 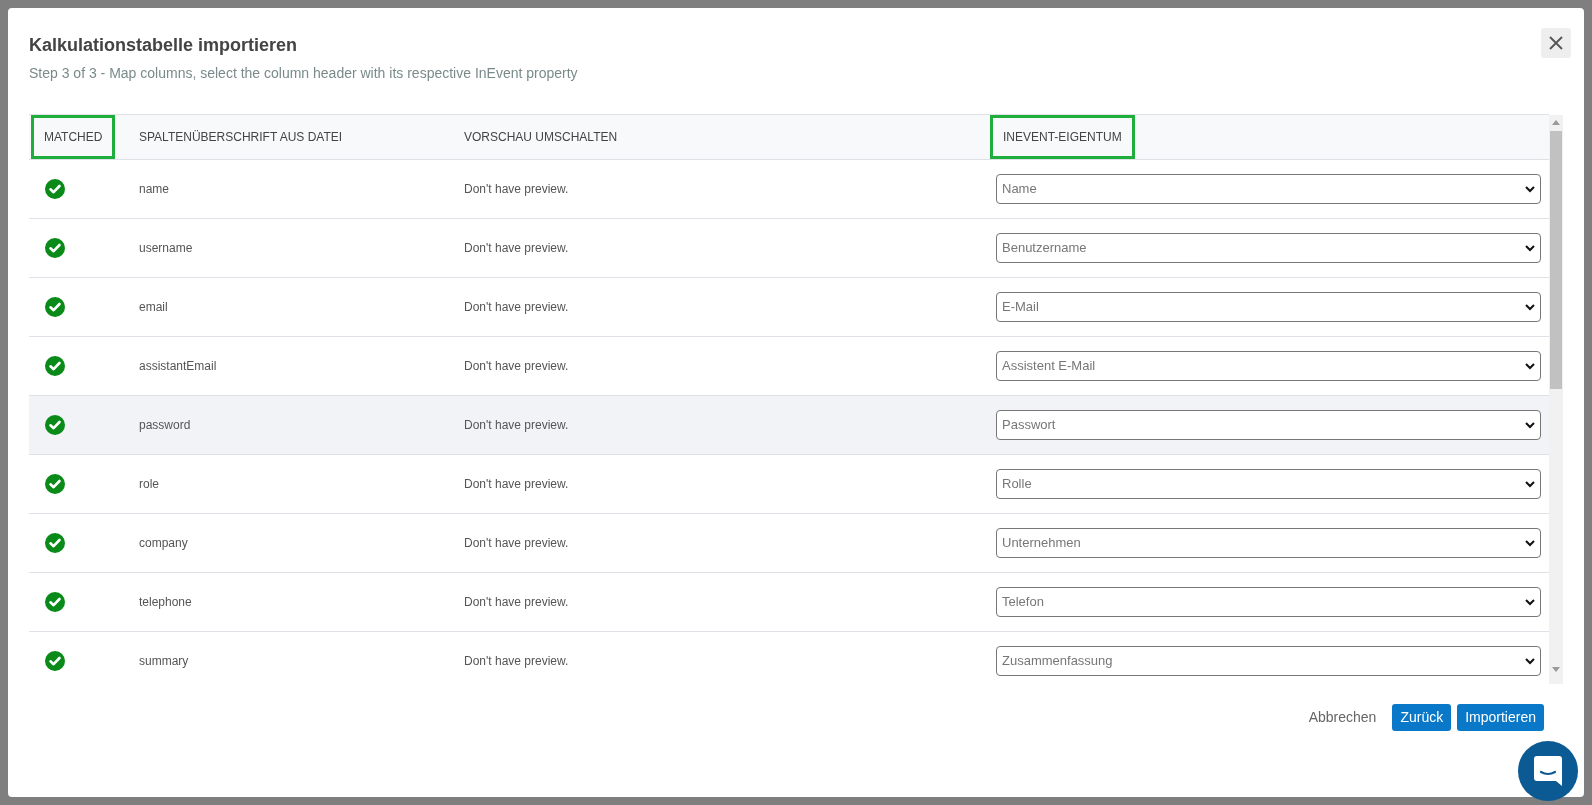 I want to click on column-header: INEVENT-EIGENTUM, so click(x=1062, y=137).